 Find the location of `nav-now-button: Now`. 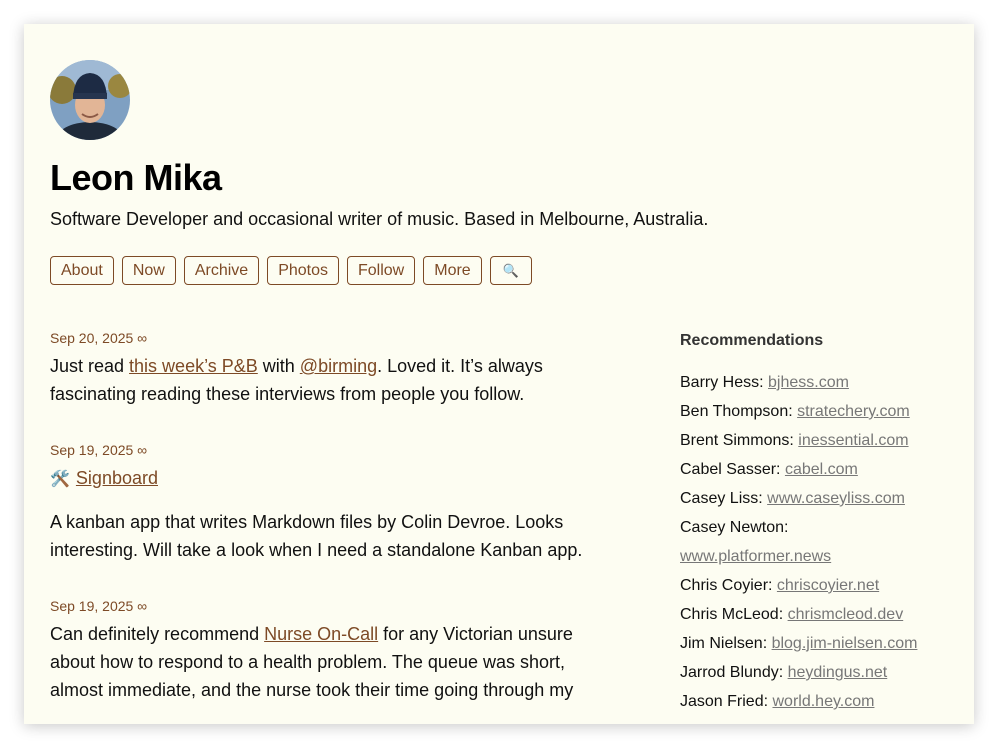

nav-now-button: Now is located at coordinates (148, 270).